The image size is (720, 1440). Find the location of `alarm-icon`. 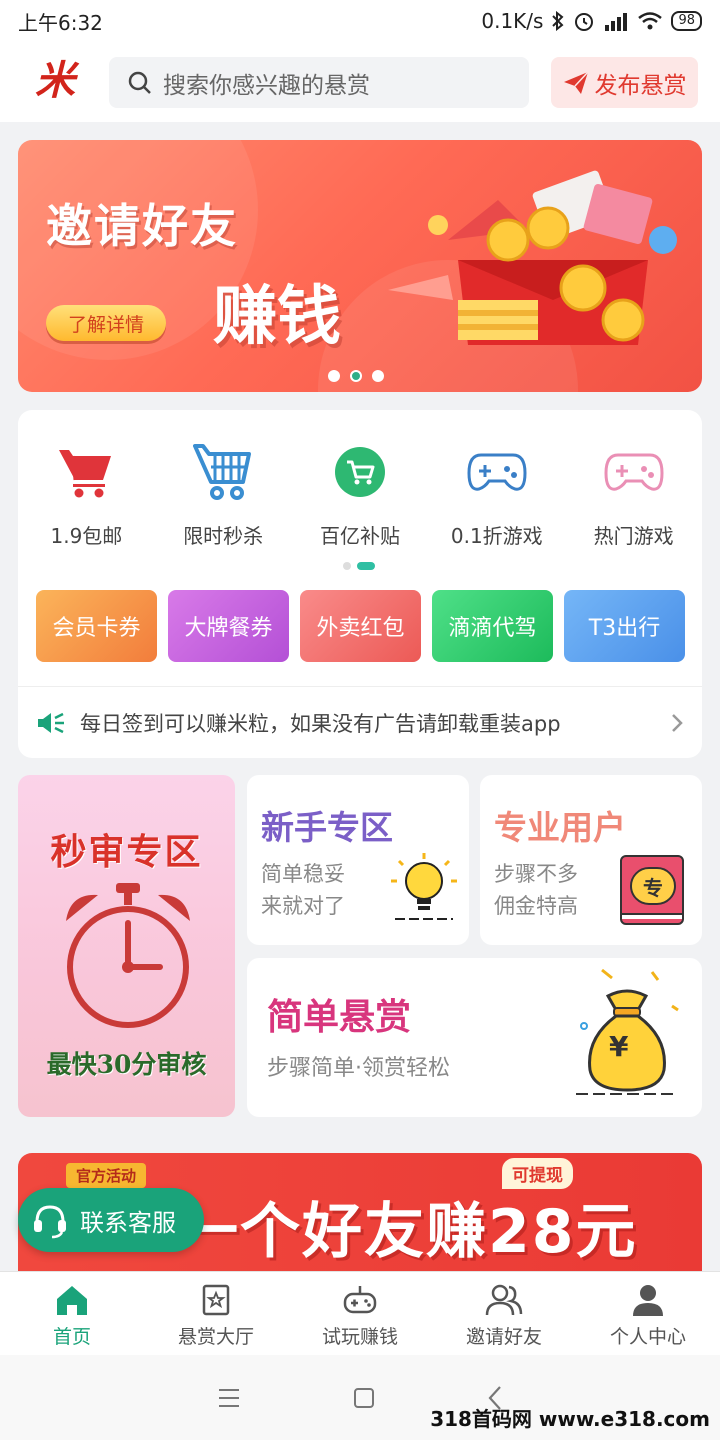

alarm-icon is located at coordinates (584, 22).